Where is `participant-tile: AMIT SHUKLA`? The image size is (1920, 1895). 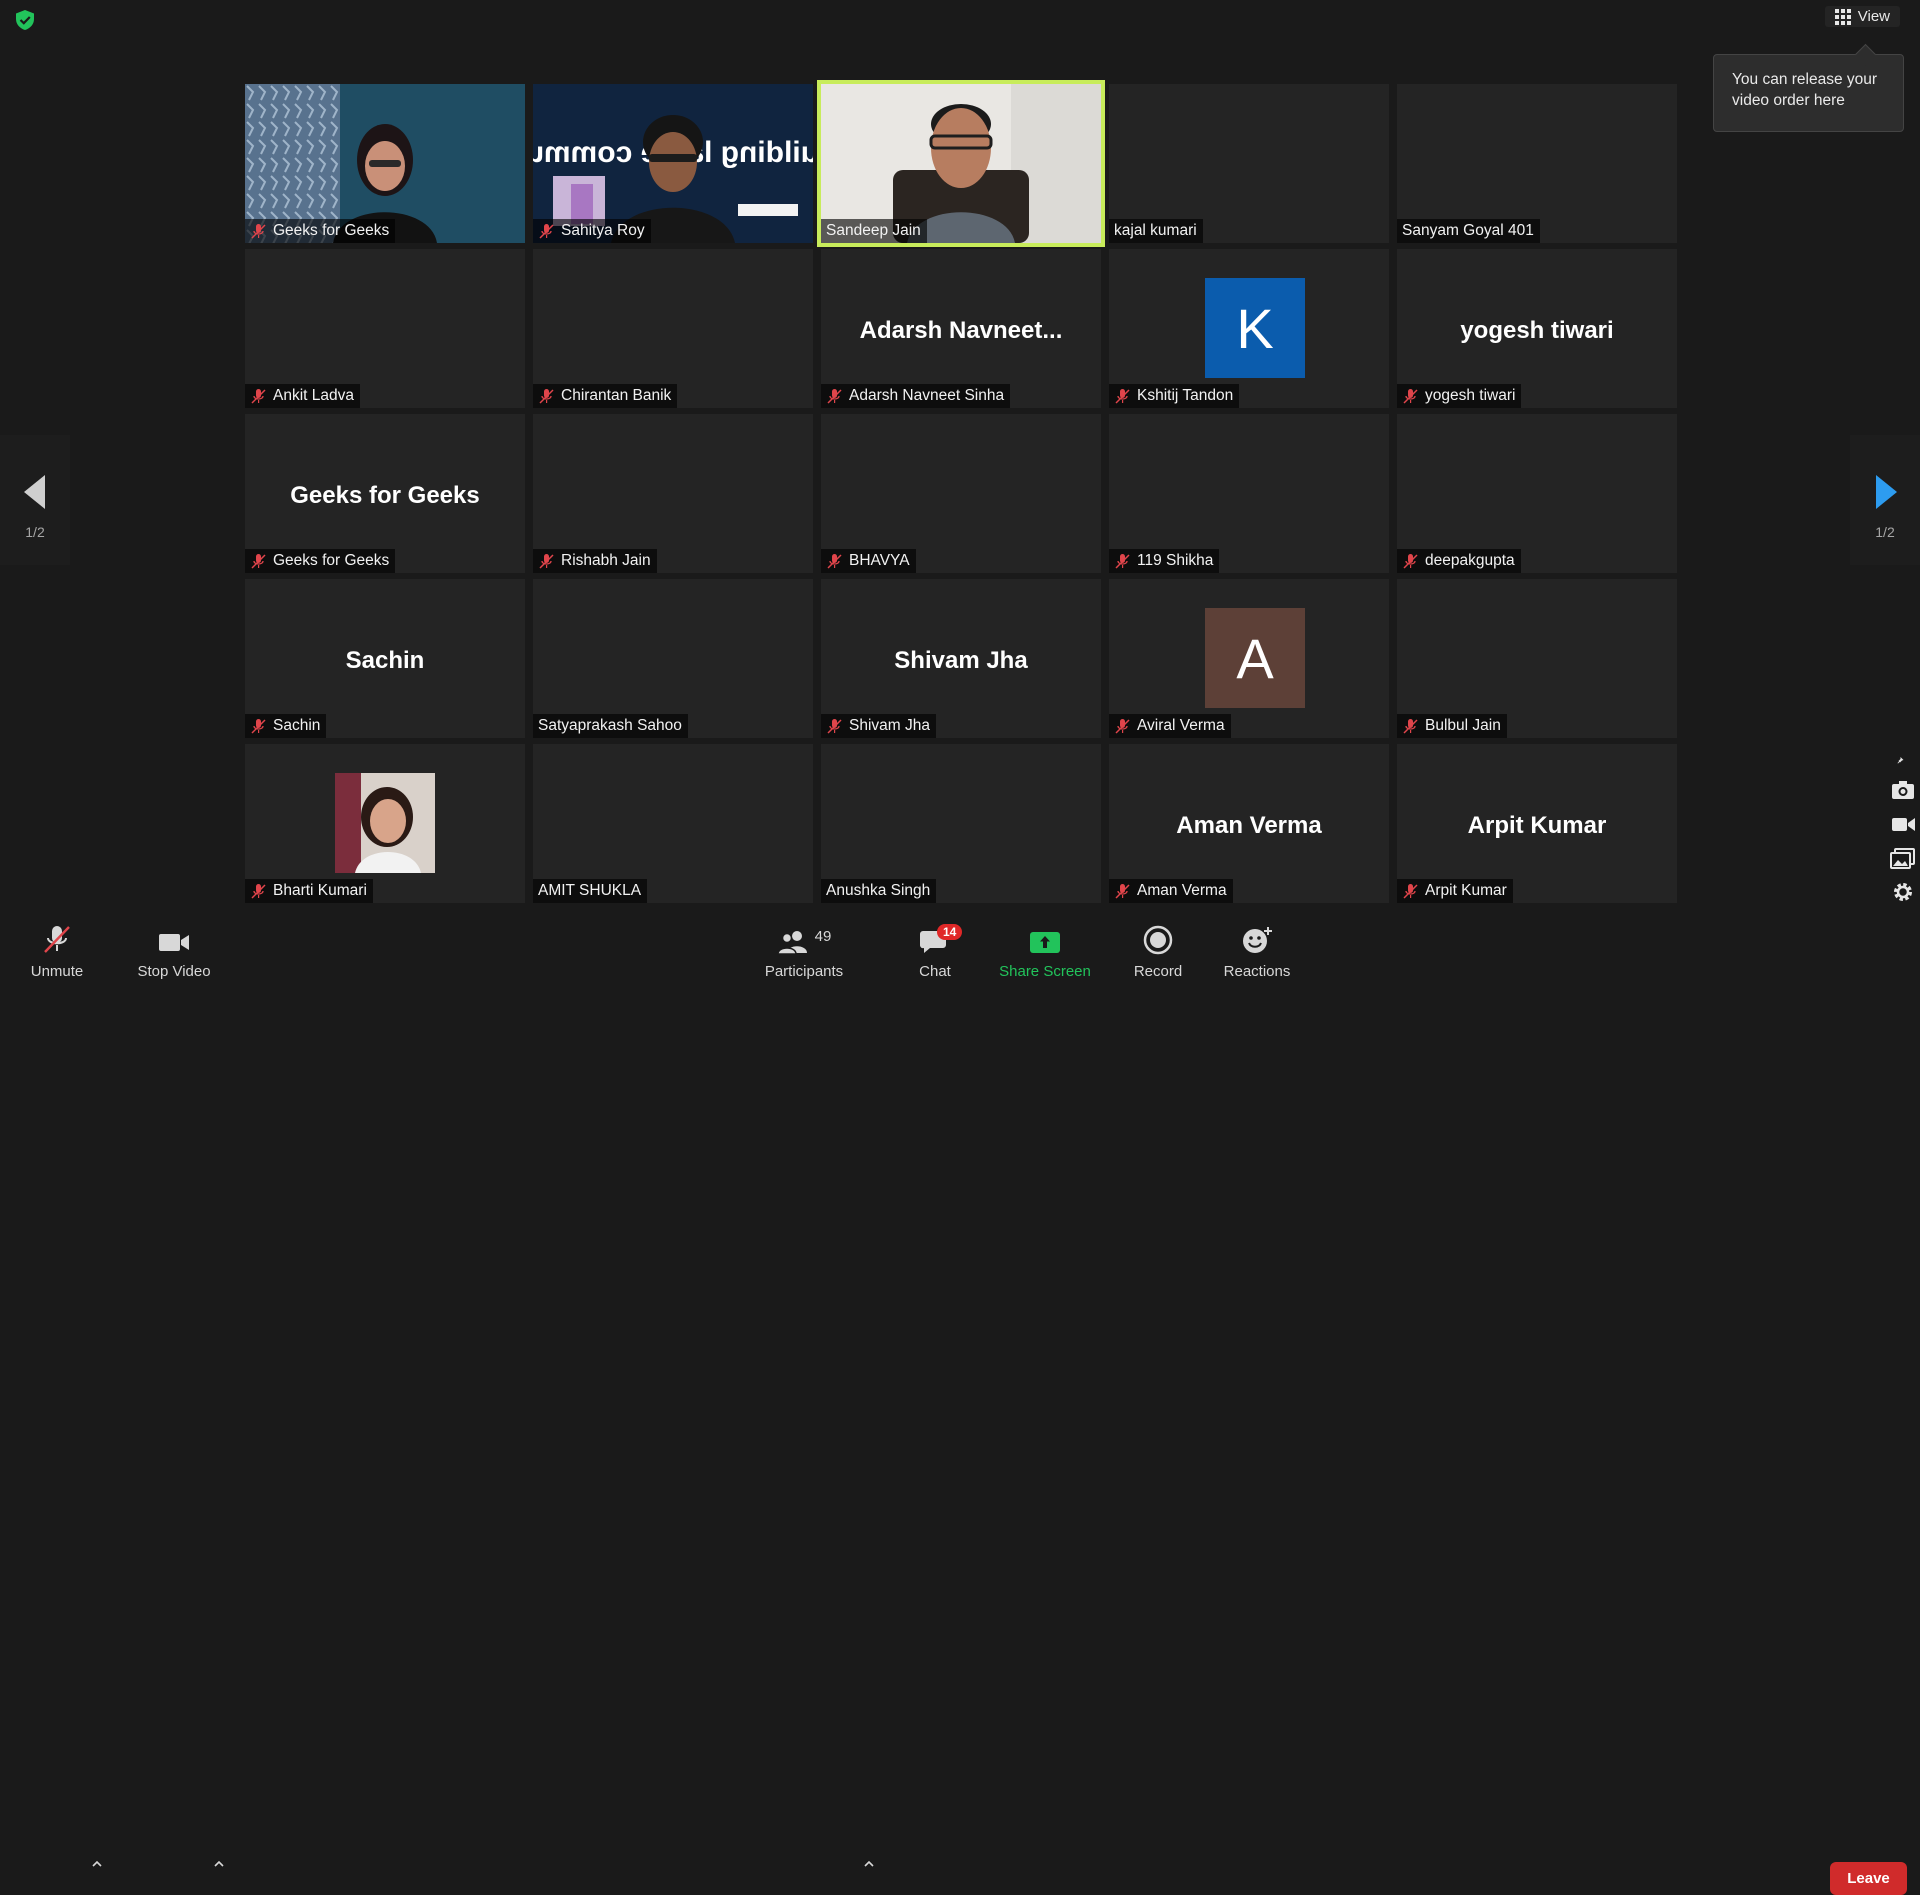
participant-tile: AMIT SHUKLA is located at coordinates (673, 823).